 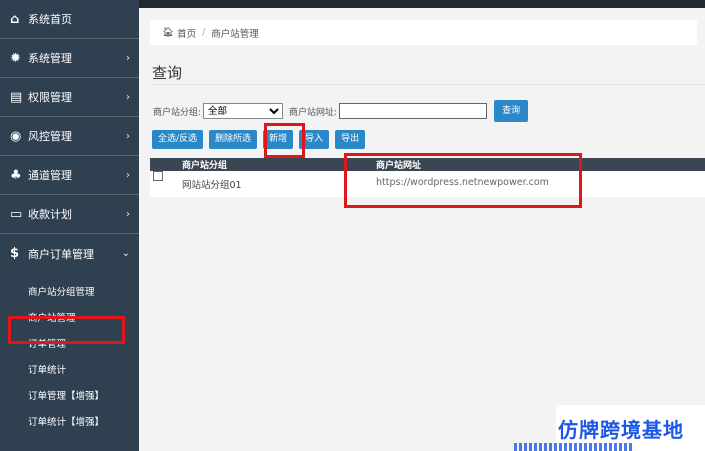 I want to click on target-icon: ◉, so click(x=16, y=136).